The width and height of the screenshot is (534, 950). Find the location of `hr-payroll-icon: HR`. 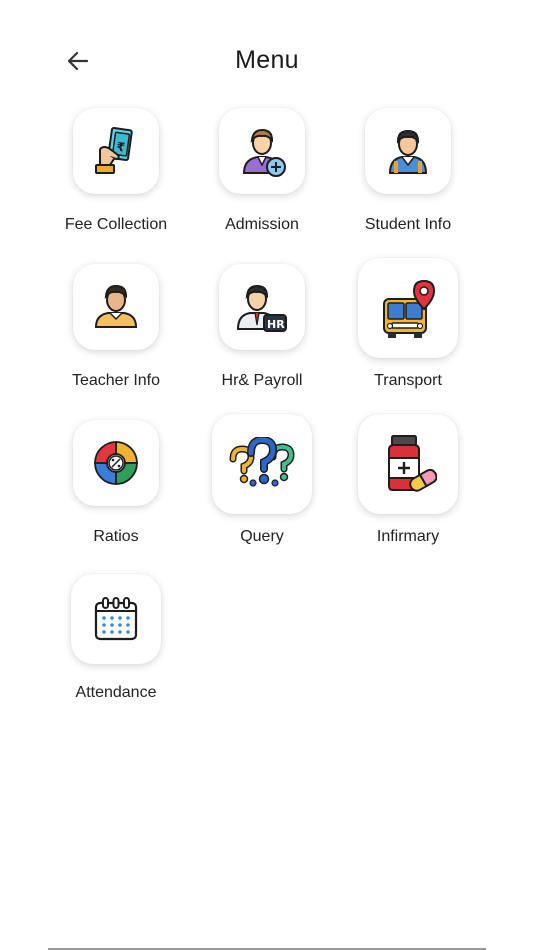

hr-payroll-icon: HR is located at coordinates (261, 308).